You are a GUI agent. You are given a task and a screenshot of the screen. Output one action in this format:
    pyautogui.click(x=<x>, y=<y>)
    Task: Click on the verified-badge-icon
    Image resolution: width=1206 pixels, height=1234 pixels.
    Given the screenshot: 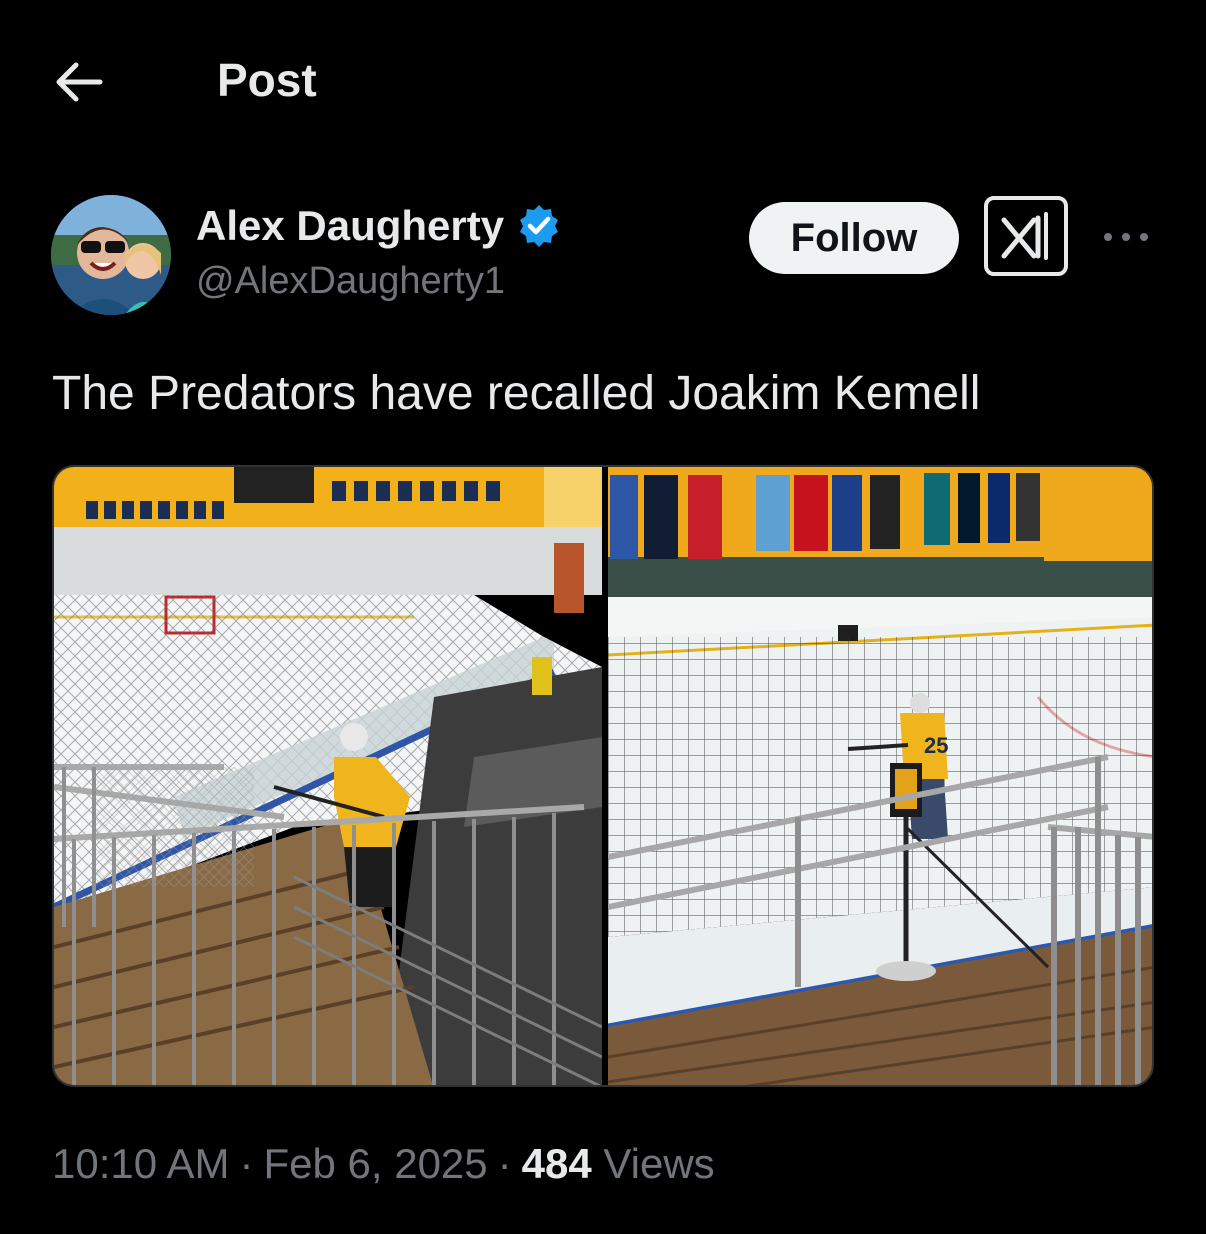 What is the action you would take?
    pyautogui.click(x=539, y=226)
    